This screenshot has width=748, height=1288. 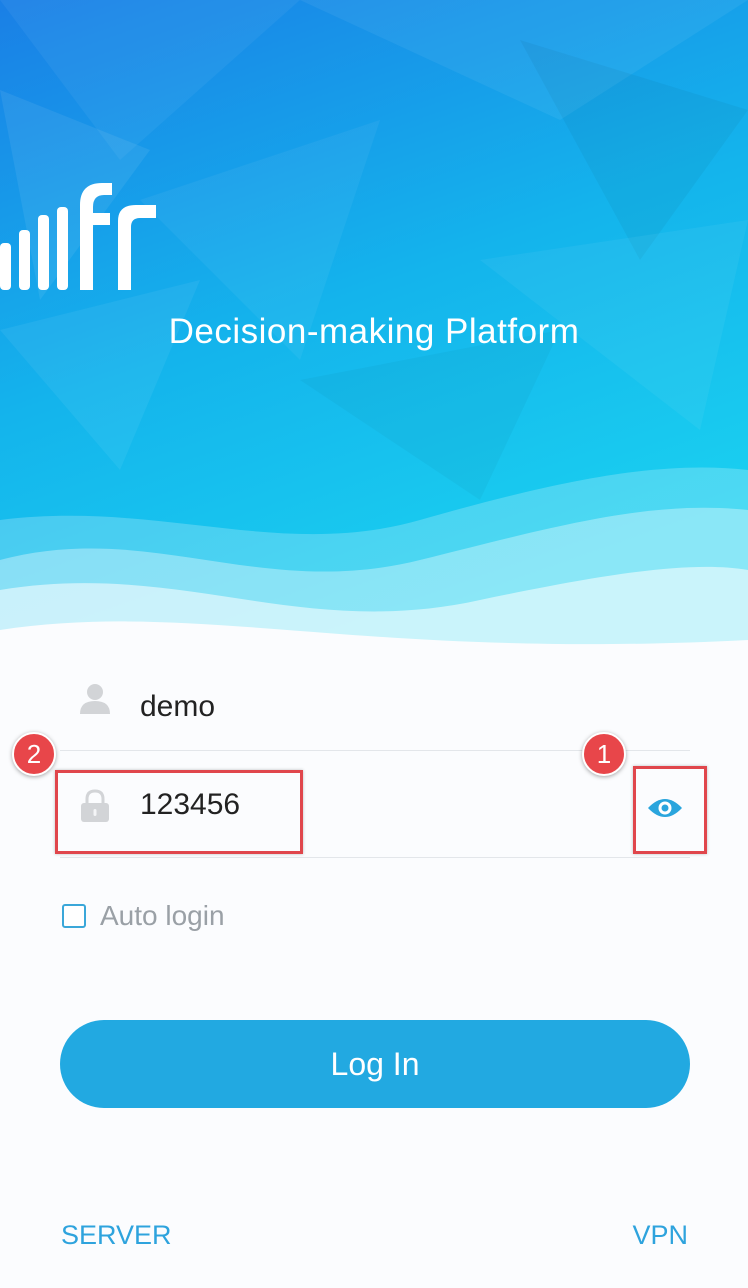 I want to click on user-icon, so click(x=95, y=699).